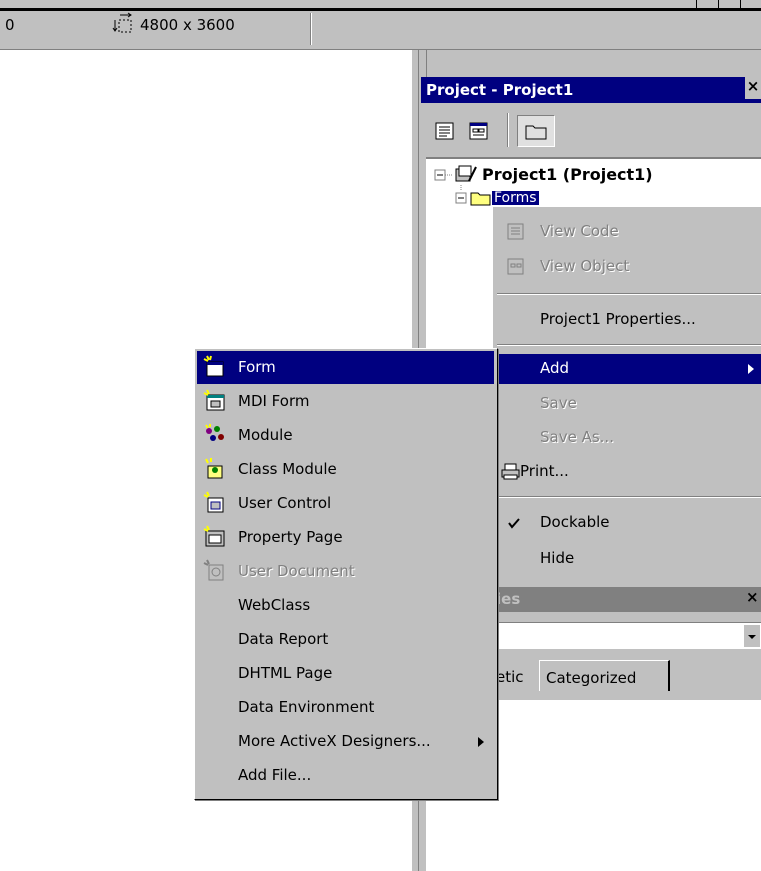 The image size is (761, 871). I want to click on menu-item-label: Save, so click(558, 403).